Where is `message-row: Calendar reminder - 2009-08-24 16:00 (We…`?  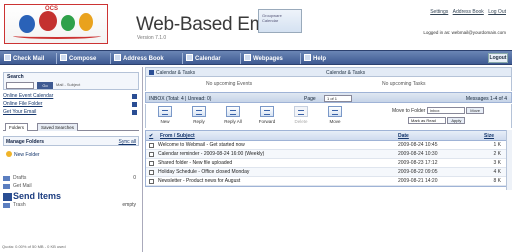 message-row: Calendar reminder - 2009-08-24 16:00 (We… is located at coordinates (328, 154).